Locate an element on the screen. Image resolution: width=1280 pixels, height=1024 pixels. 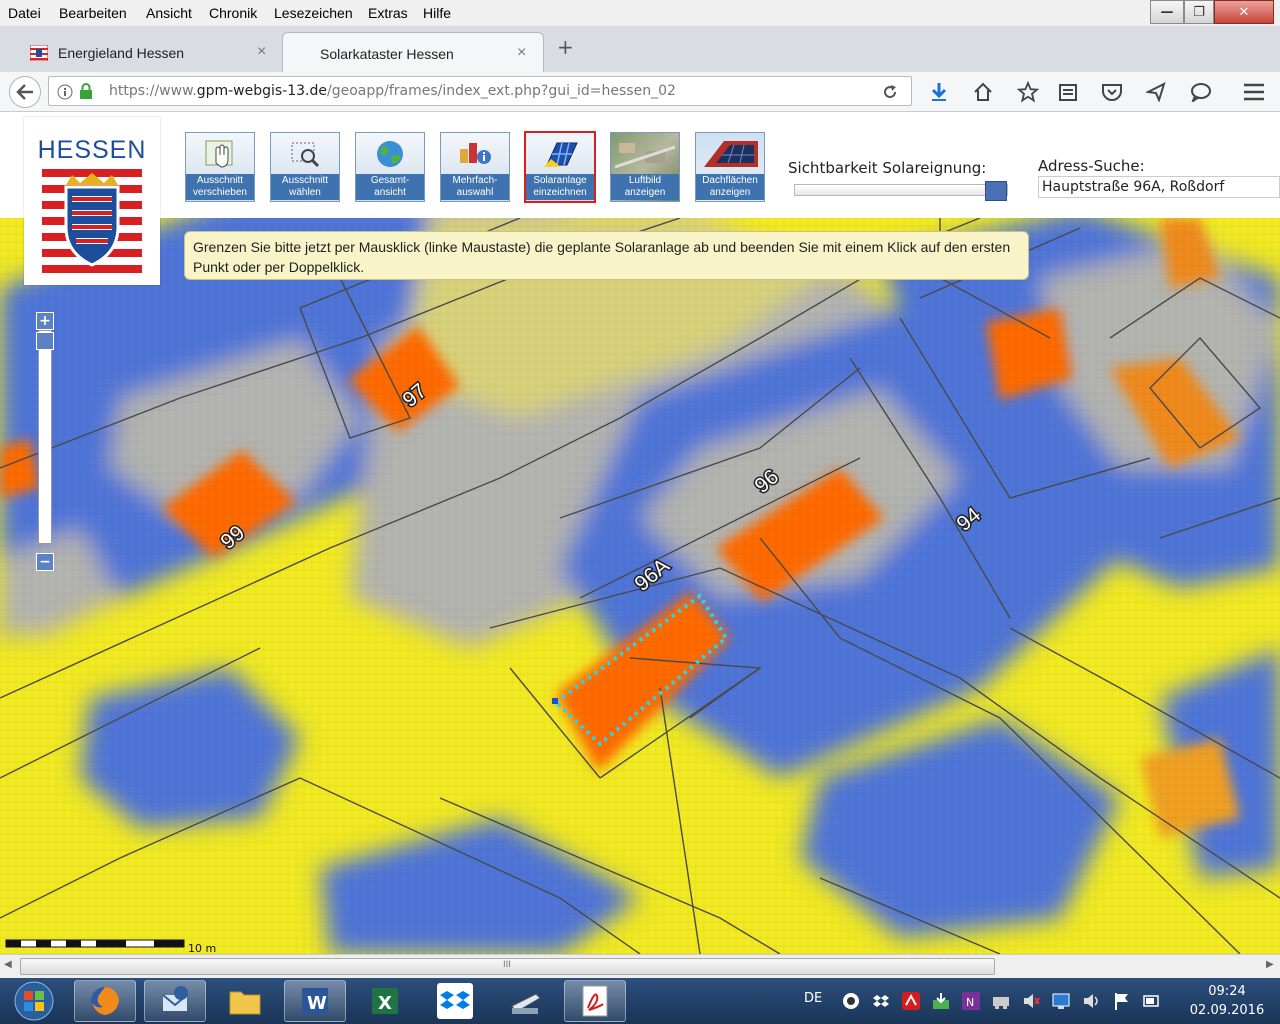
clock-date: 02.09.2016 is located at coordinates (1227, 1010).